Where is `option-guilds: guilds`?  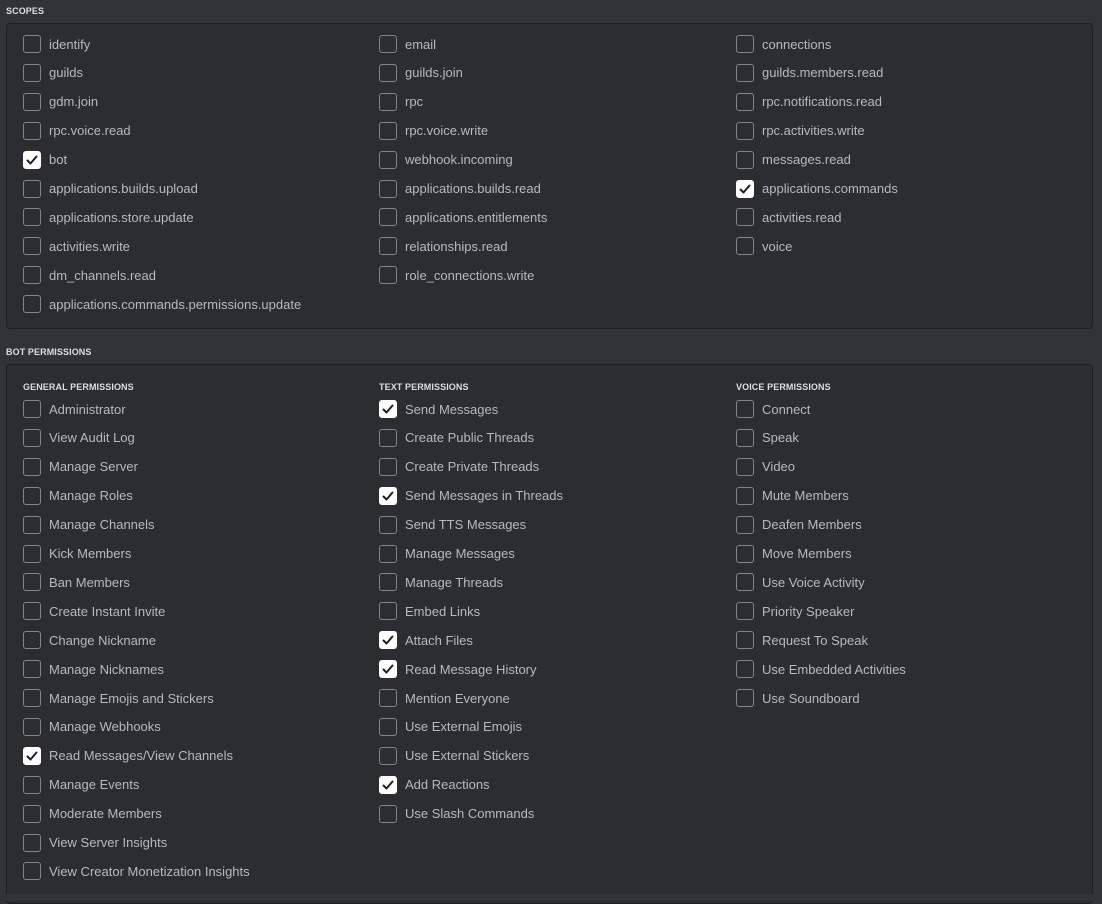
option-guilds: guilds is located at coordinates (53, 73).